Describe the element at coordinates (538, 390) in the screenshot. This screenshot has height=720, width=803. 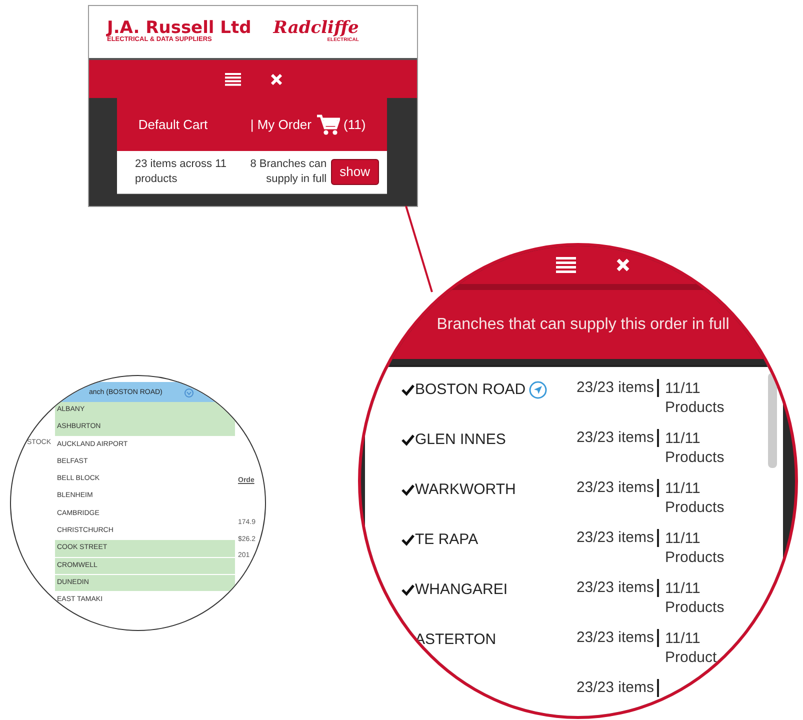
I see `navigation-icon` at that location.